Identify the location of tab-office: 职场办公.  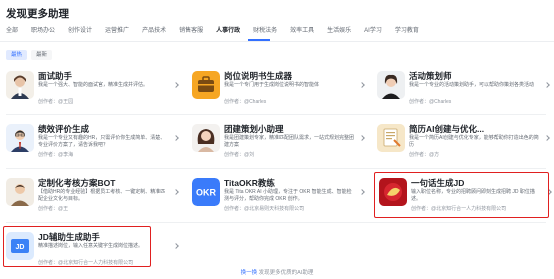
(43, 34).